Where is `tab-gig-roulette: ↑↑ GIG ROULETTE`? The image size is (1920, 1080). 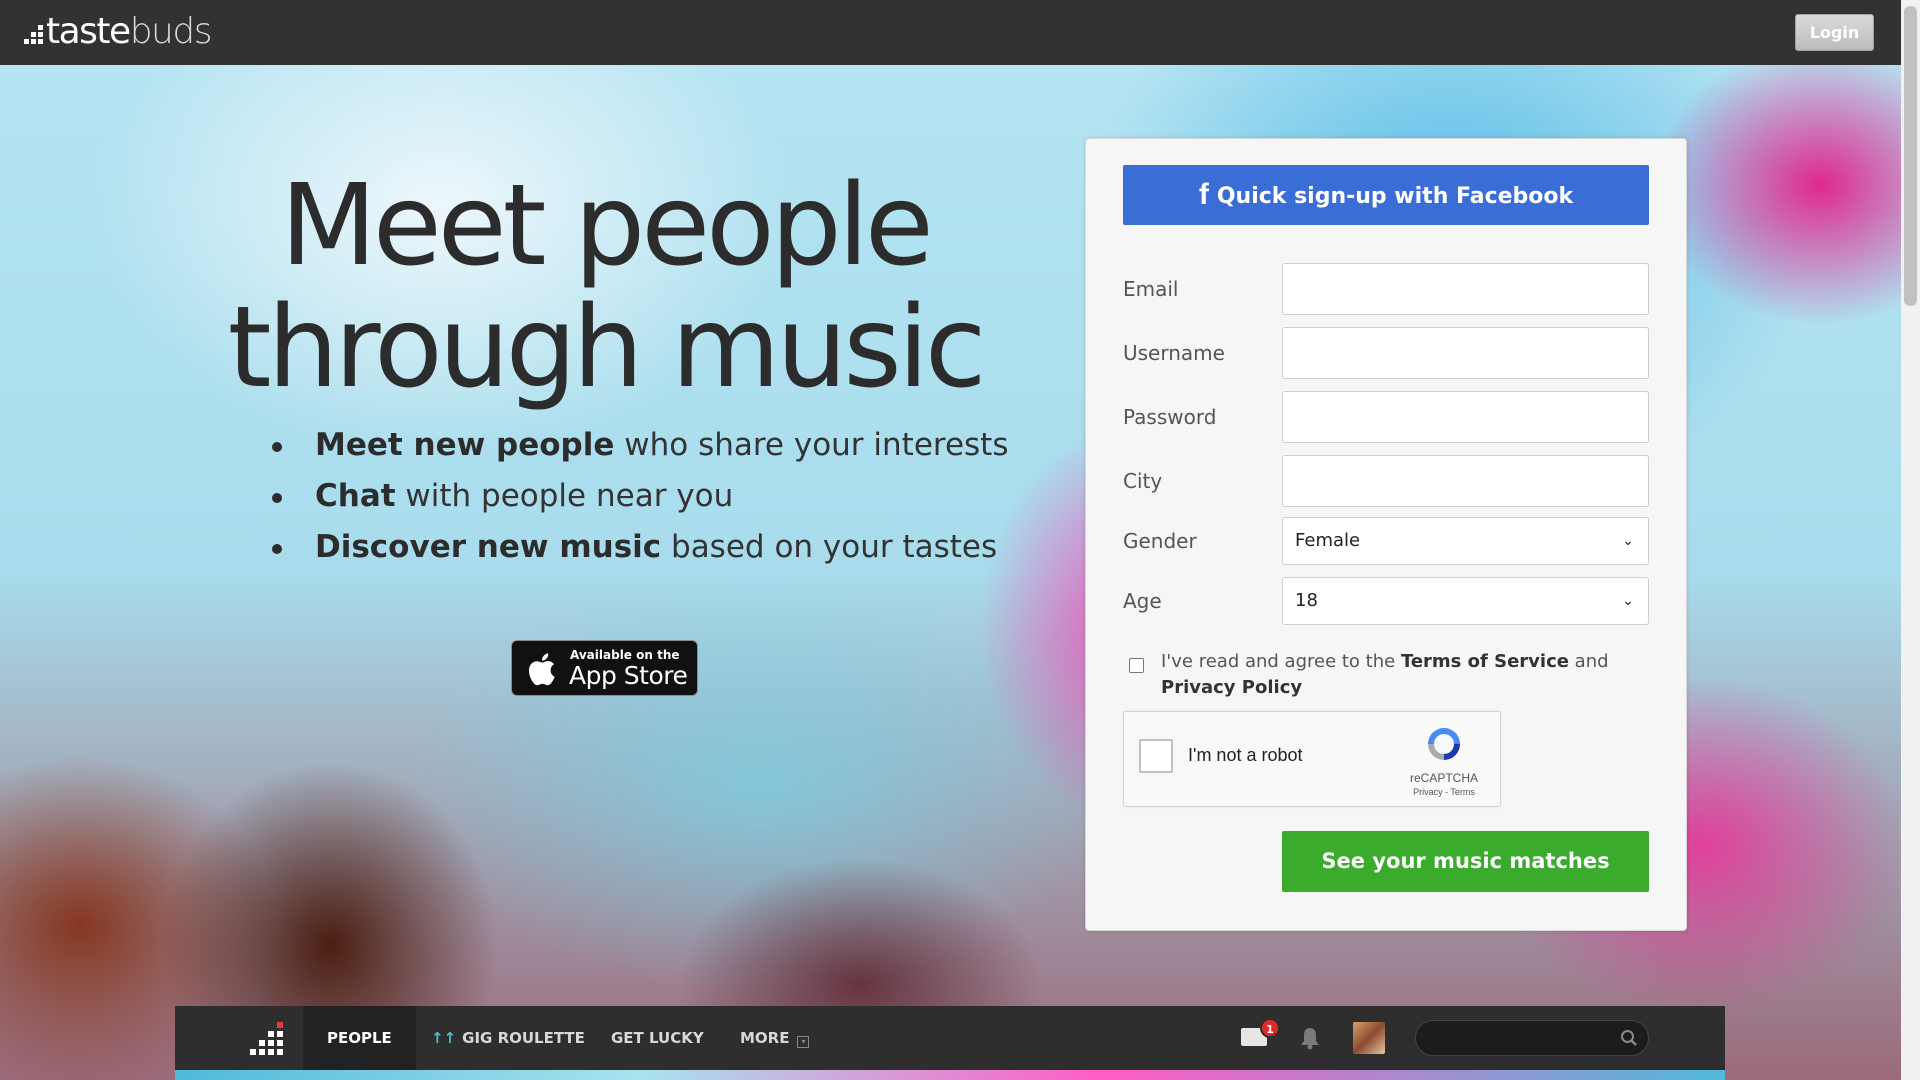 tab-gig-roulette: ↑↑ GIG ROULETTE is located at coordinates (508, 1038).